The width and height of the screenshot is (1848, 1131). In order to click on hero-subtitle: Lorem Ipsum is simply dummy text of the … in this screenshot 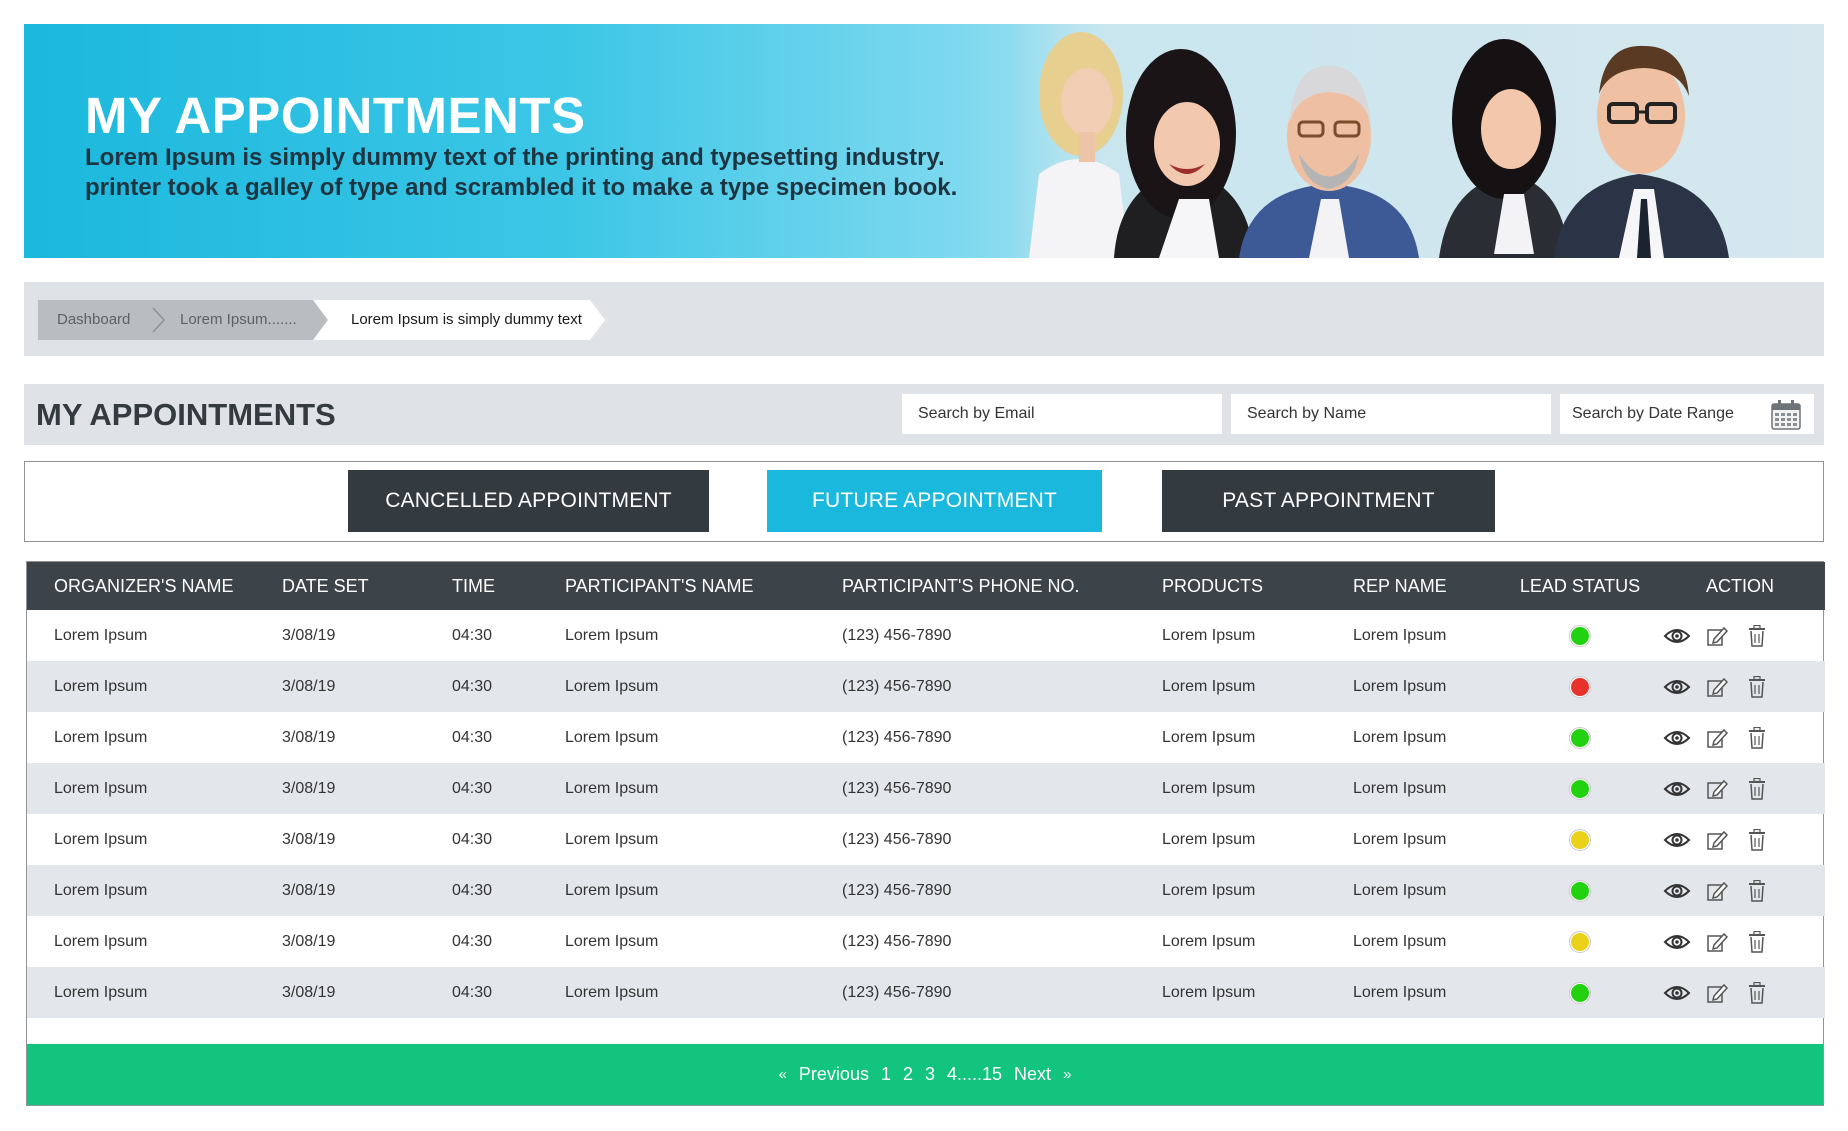, I will do `click(575, 173)`.